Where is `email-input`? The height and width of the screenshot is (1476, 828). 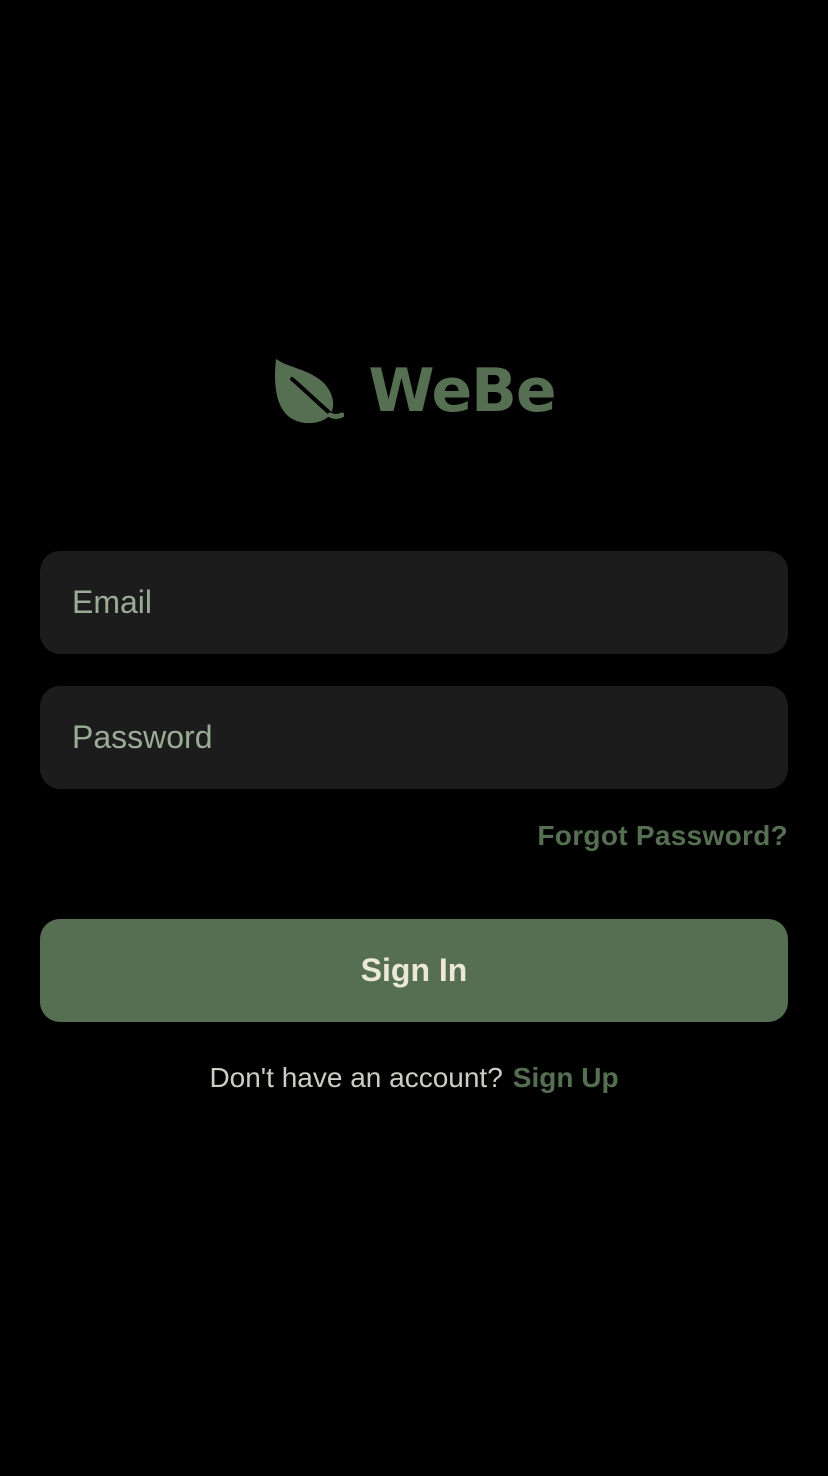 email-input is located at coordinates (414, 602).